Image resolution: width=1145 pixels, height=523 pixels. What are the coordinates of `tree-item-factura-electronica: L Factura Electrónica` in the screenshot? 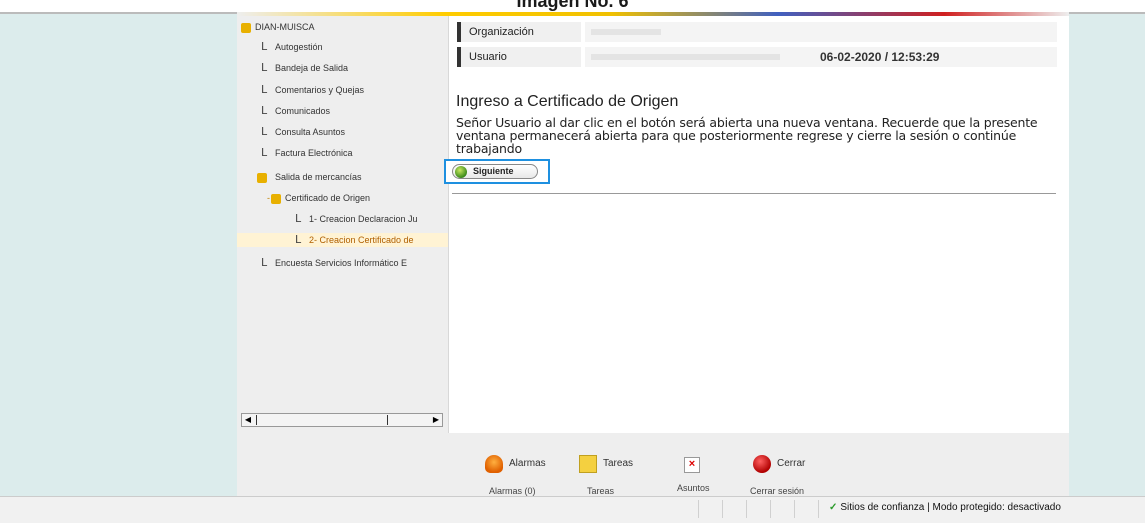 It's located at (307, 153).